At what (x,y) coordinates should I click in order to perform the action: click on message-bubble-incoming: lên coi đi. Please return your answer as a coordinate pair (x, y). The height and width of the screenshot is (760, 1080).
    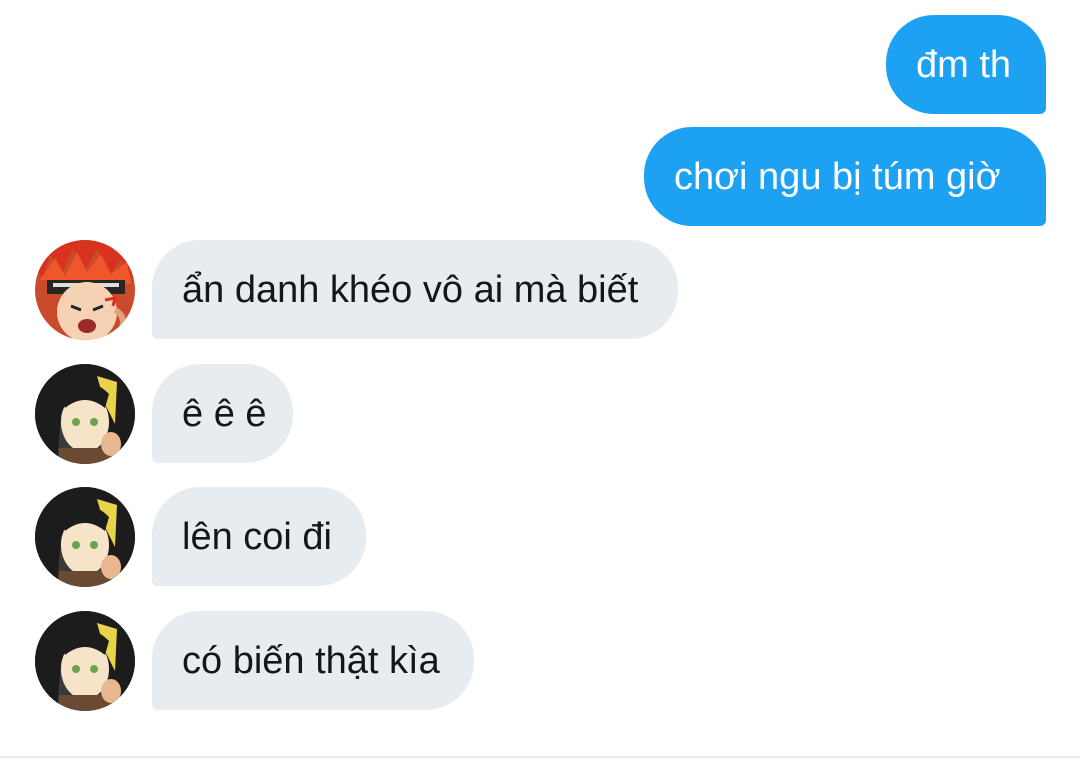
    Looking at the image, I should click on (259, 536).